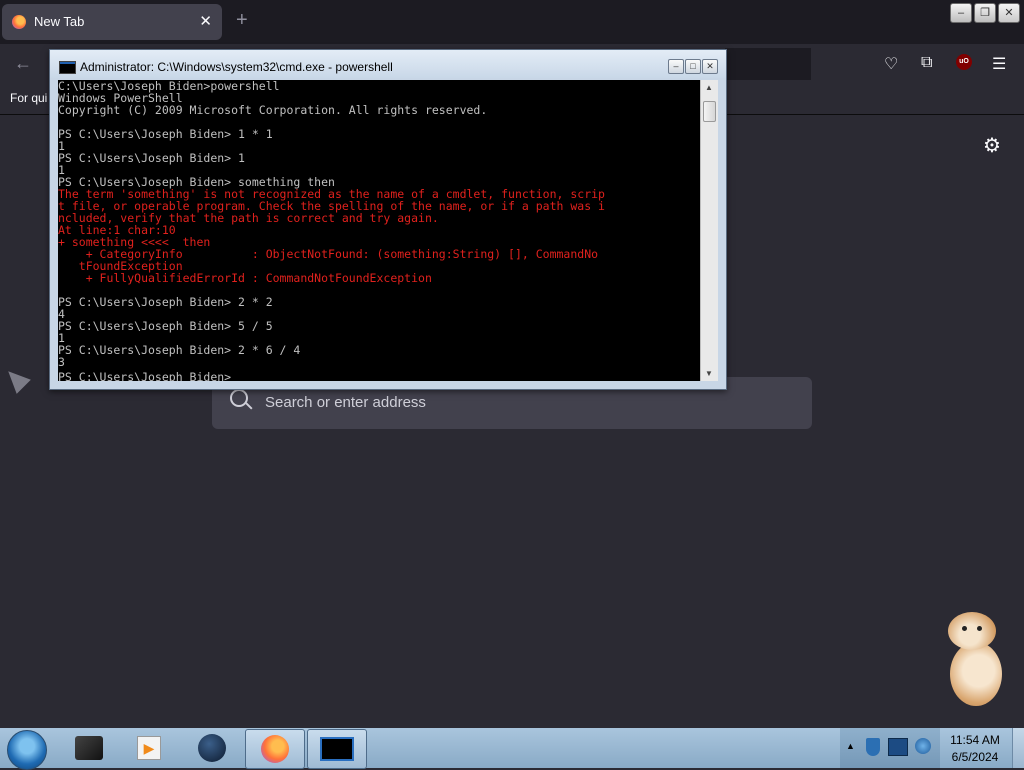 This screenshot has height=770, width=1024. I want to click on media-player-icon: ▶, so click(149, 748).